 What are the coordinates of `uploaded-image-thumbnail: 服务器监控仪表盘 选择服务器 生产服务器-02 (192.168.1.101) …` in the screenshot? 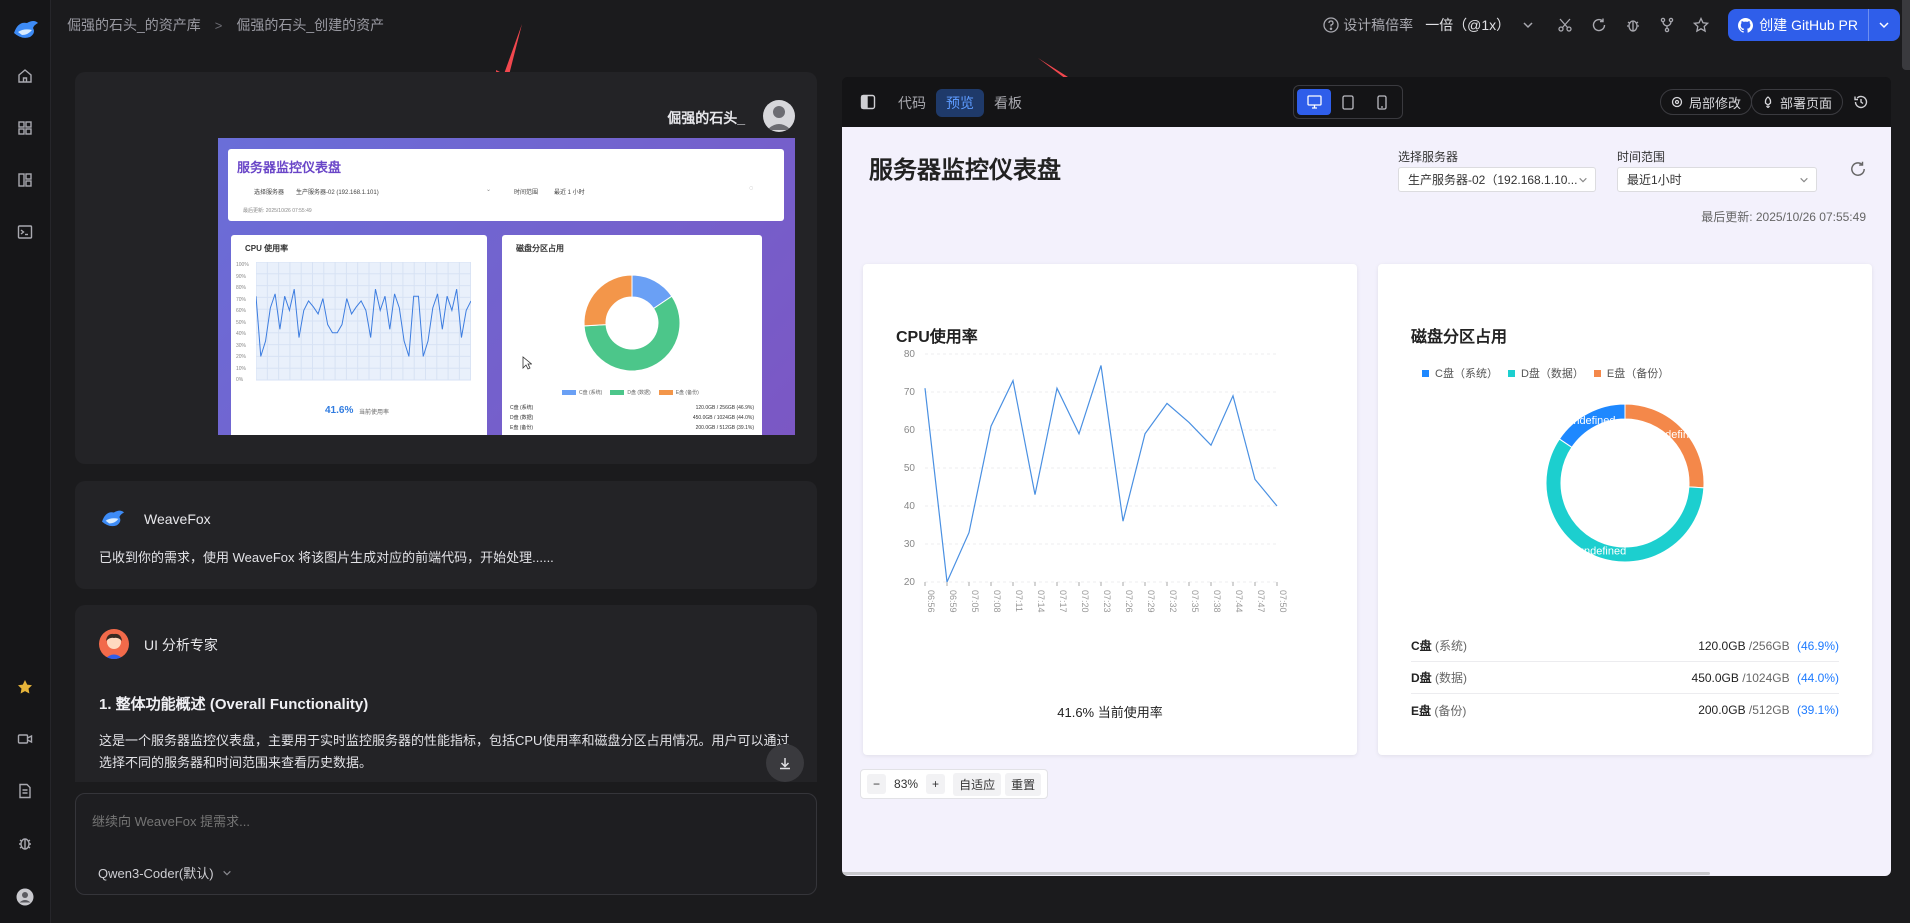 It's located at (506, 286).